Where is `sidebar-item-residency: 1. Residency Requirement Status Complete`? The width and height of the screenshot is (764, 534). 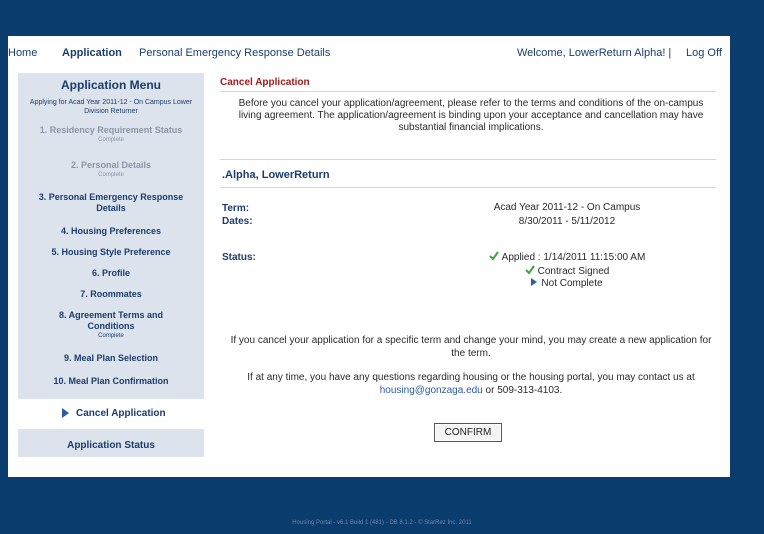 sidebar-item-residency: 1. Residency Requirement Status Complete is located at coordinates (111, 134).